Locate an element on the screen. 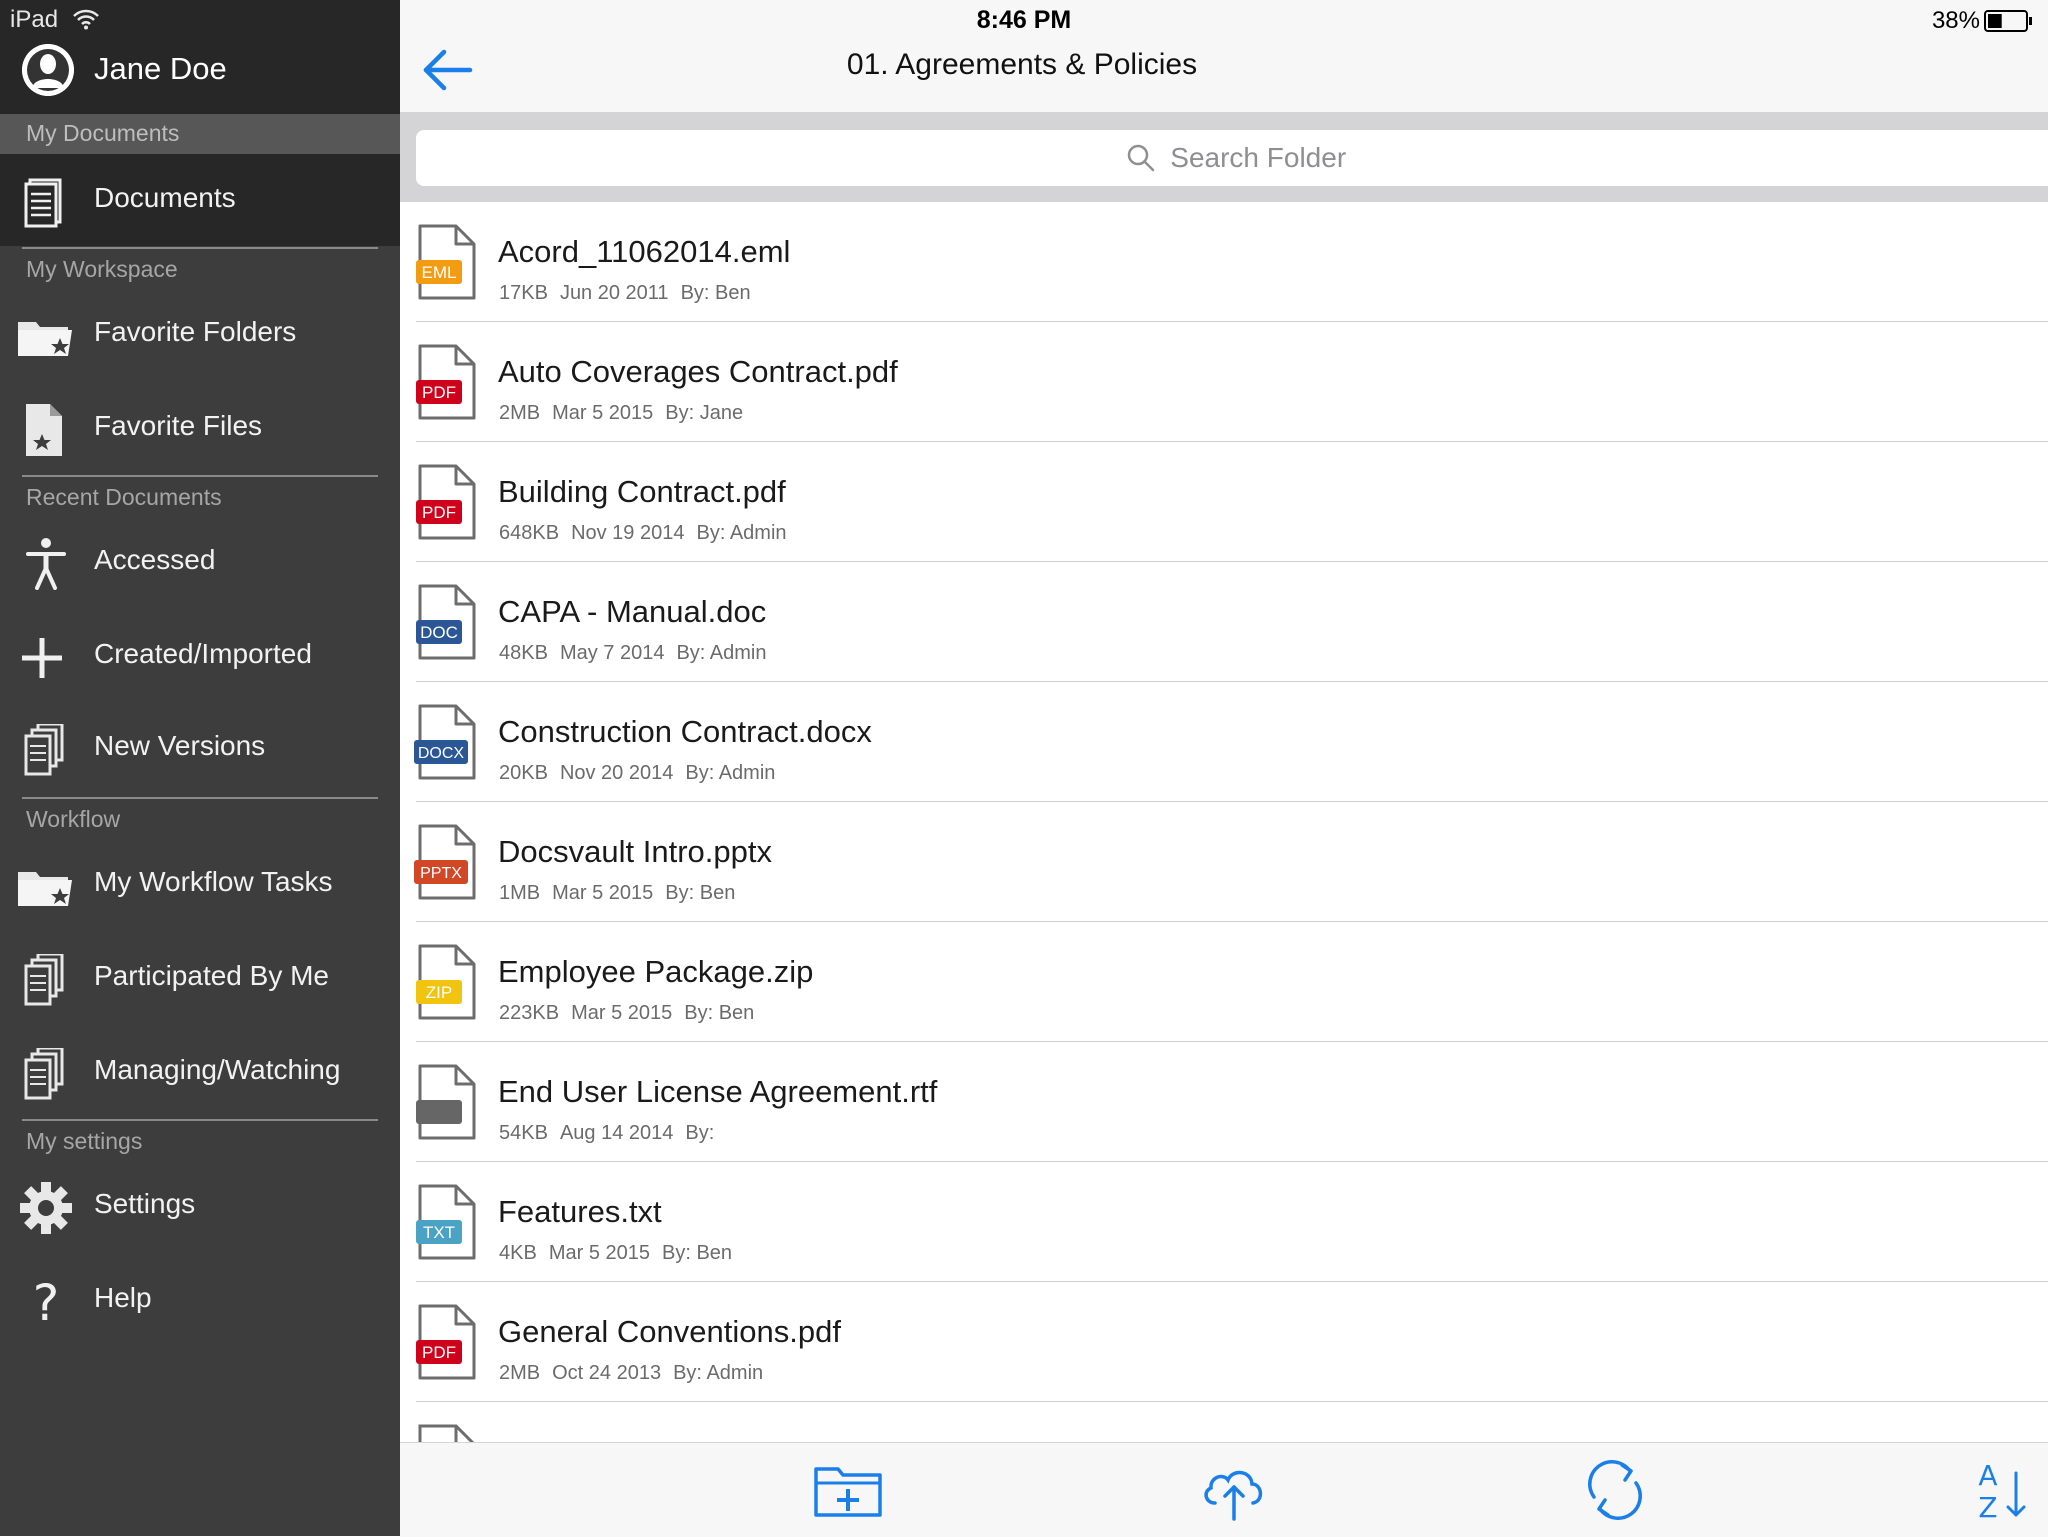  file-type-icon: EML is located at coordinates (446, 262).